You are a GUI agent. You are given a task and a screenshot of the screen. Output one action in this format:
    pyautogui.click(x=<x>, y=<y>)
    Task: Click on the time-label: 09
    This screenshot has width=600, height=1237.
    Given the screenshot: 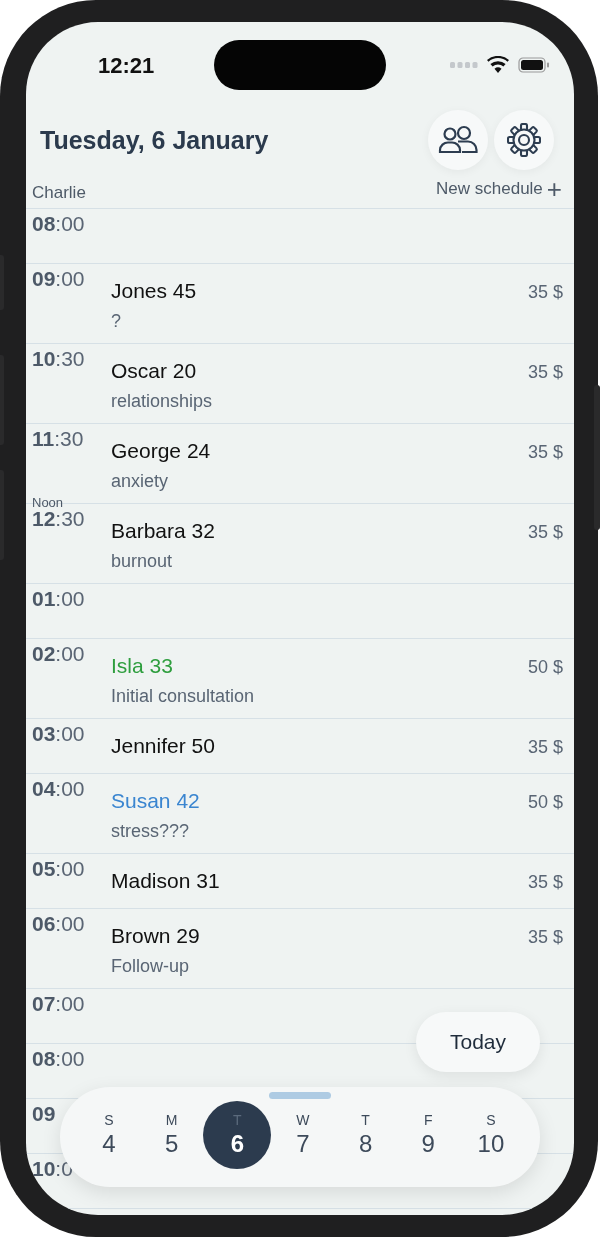 What is the action you would take?
    pyautogui.click(x=44, y=1114)
    